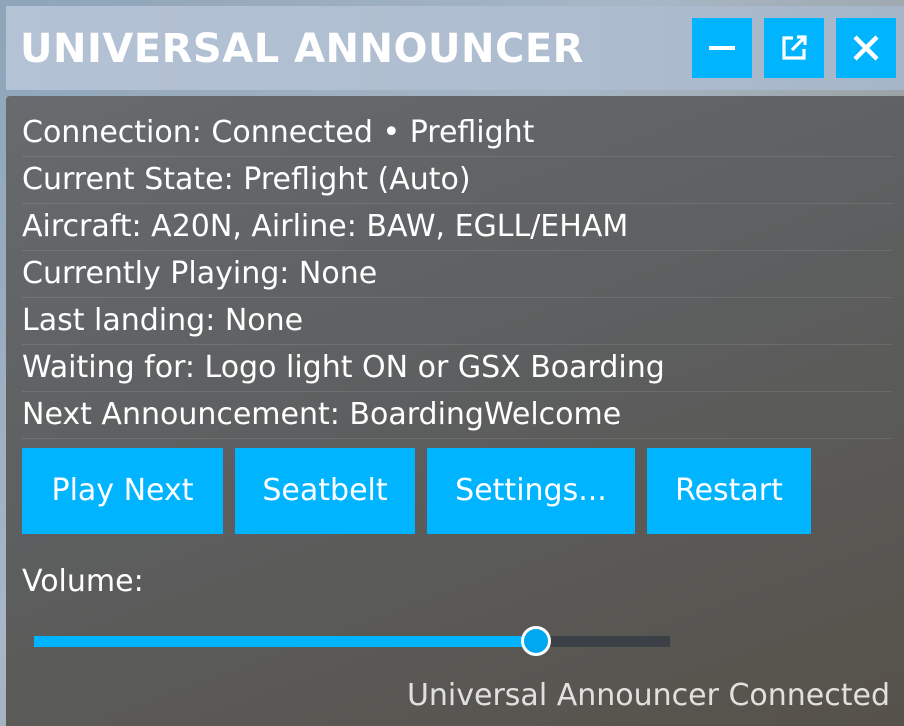 The image size is (904, 726). Describe the element at coordinates (536, 641) in the screenshot. I see `volume-slider-thumb` at that location.